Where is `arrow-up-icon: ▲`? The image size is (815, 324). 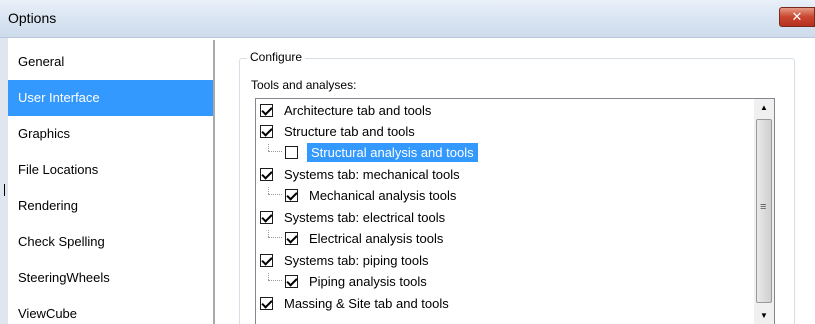 arrow-up-icon: ▲ is located at coordinates (764, 107).